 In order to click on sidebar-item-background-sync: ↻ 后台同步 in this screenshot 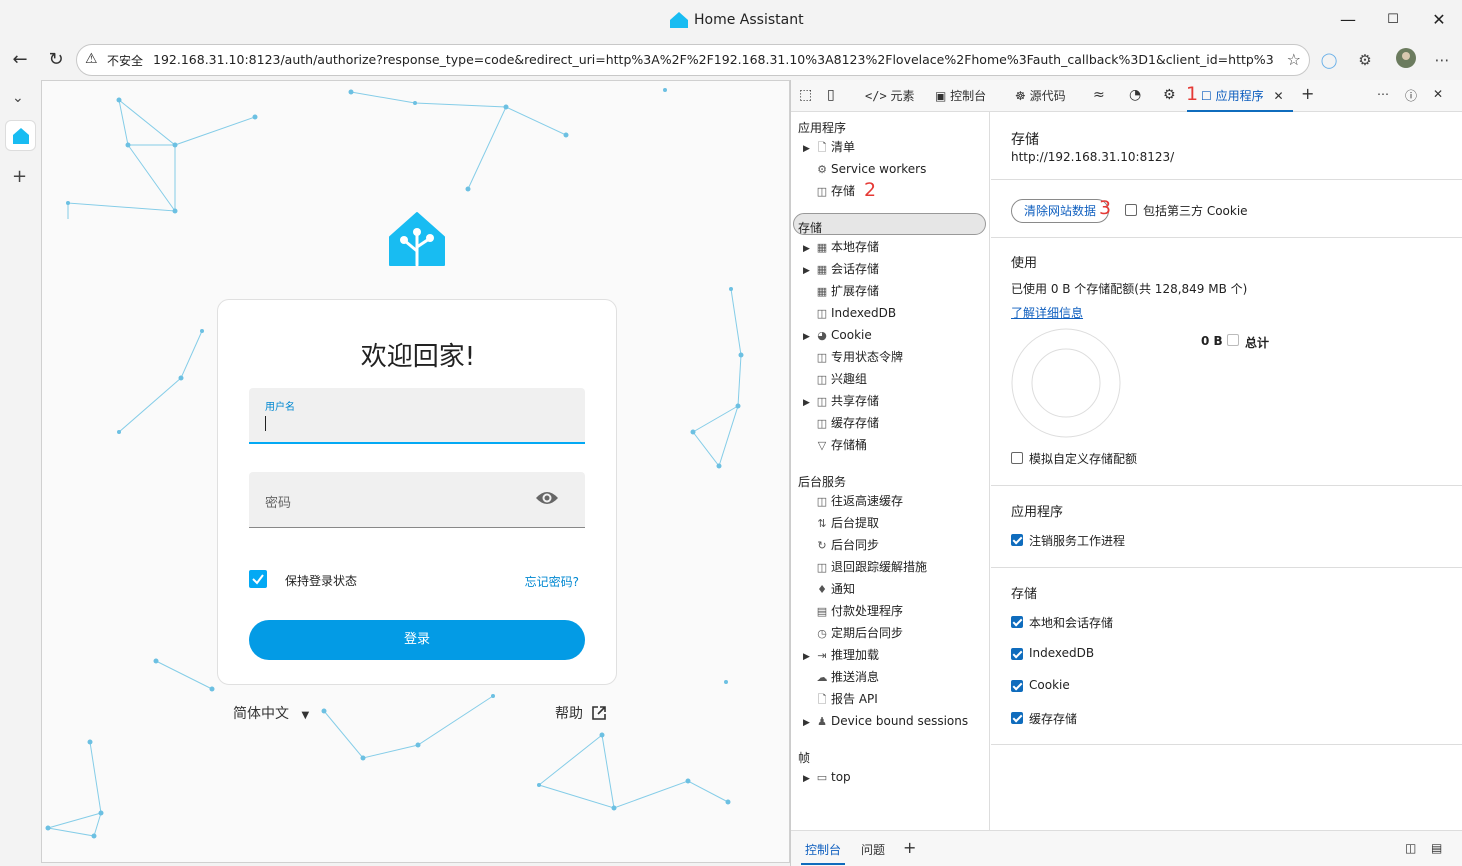, I will do `click(841, 545)`.